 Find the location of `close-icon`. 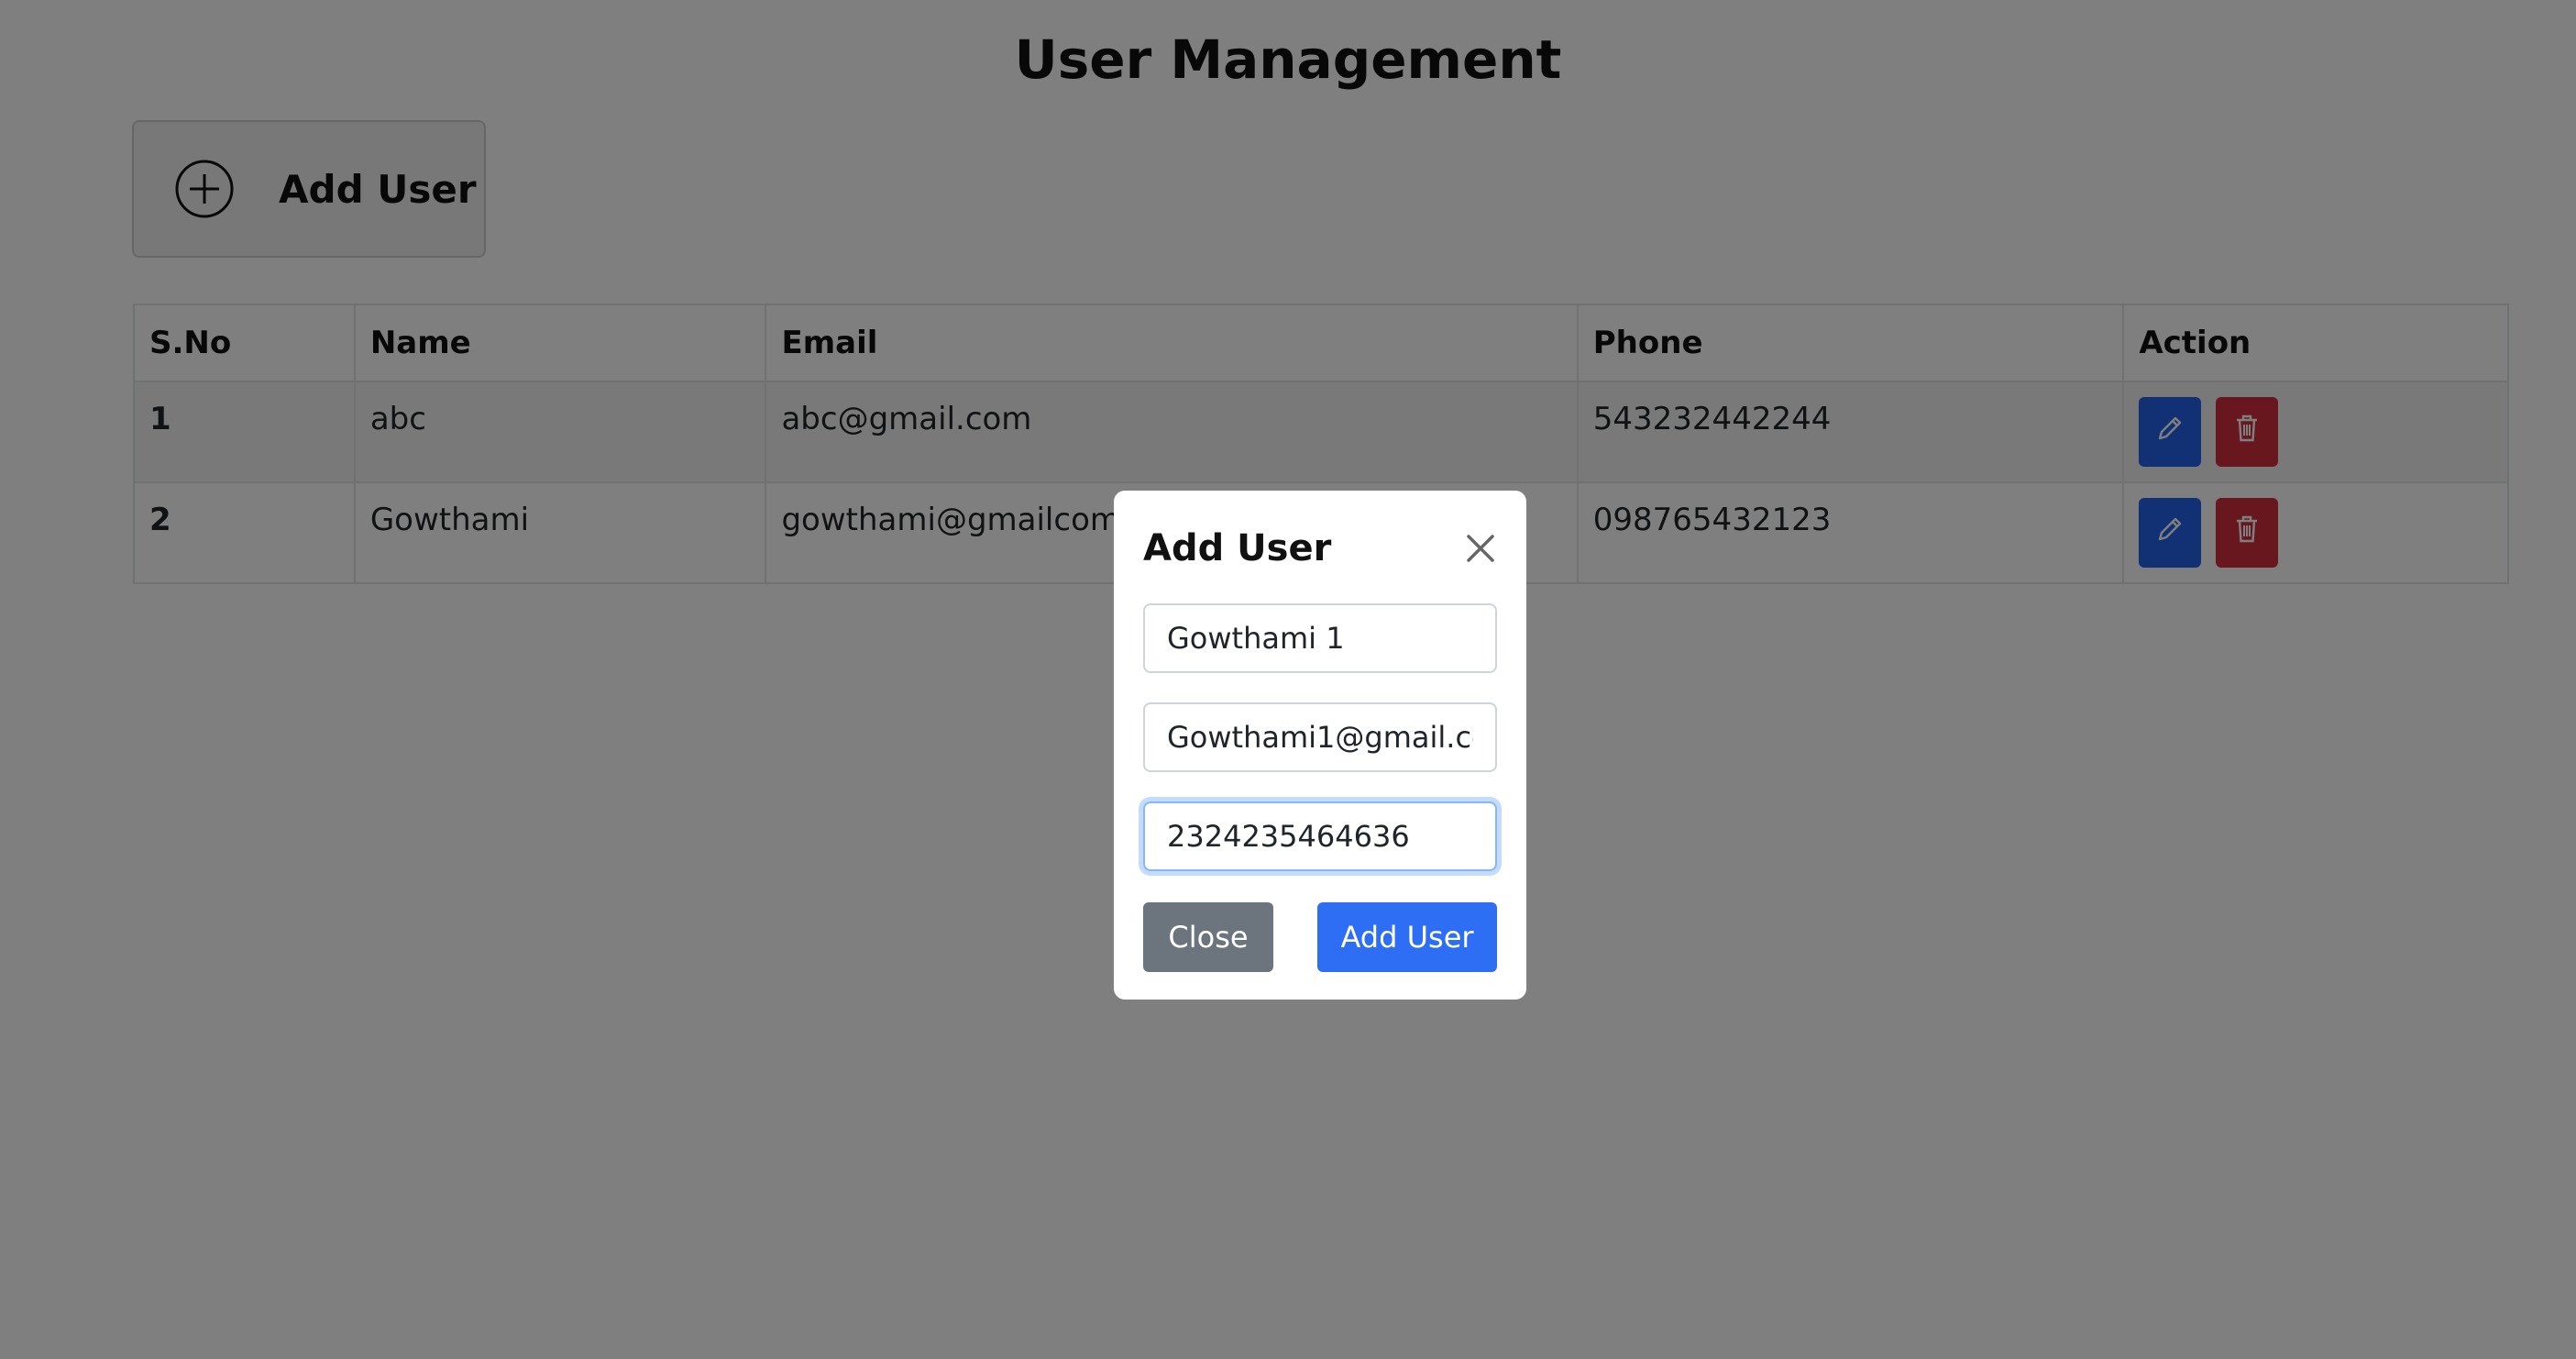

close-icon is located at coordinates (1481, 549).